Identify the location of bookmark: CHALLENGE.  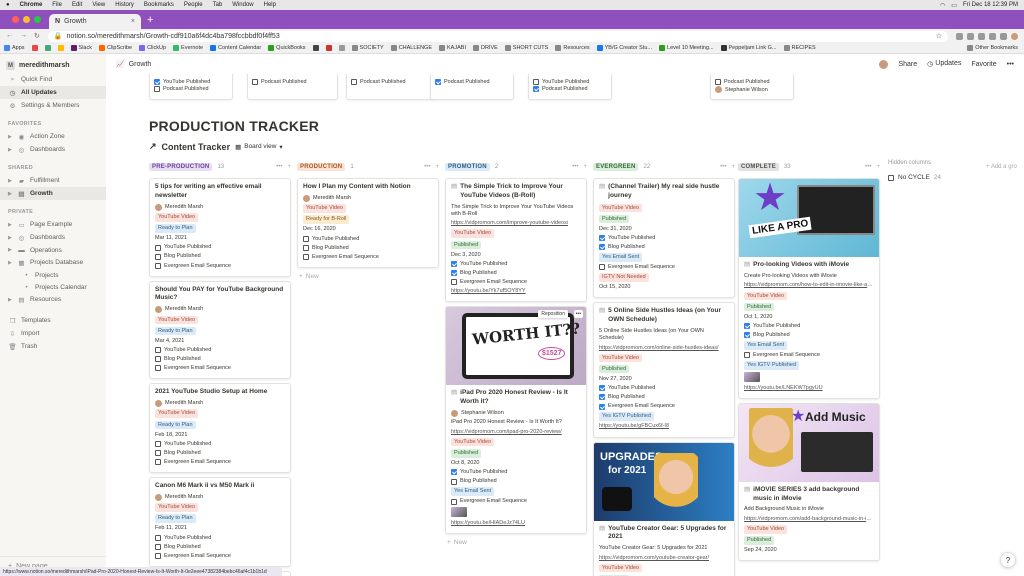
(411, 48).